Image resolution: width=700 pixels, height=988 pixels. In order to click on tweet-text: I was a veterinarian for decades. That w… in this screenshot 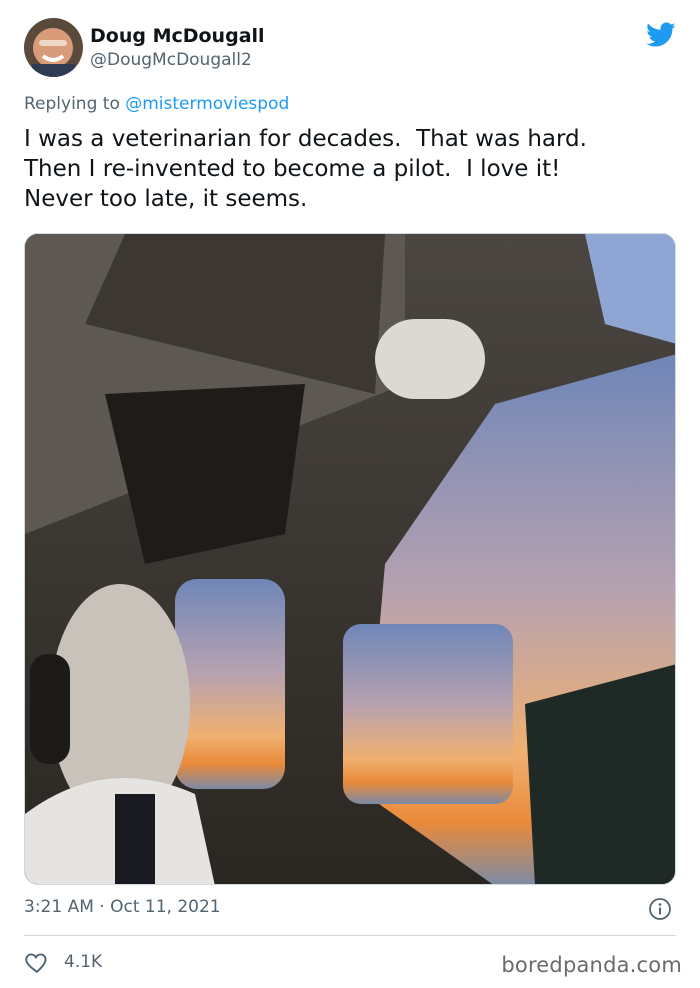, I will do `click(354, 169)`.